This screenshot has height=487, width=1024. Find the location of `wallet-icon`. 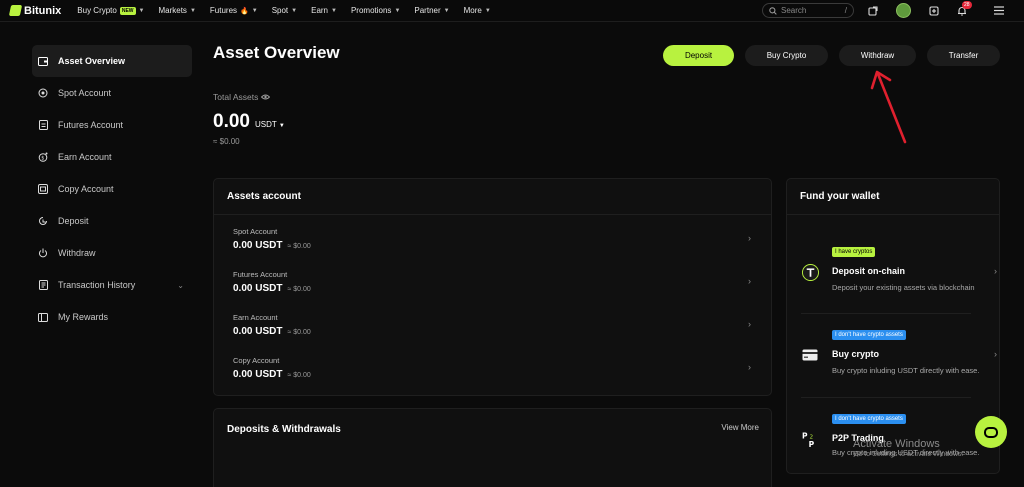

wallet-icon is located at coordinates (43, 61).